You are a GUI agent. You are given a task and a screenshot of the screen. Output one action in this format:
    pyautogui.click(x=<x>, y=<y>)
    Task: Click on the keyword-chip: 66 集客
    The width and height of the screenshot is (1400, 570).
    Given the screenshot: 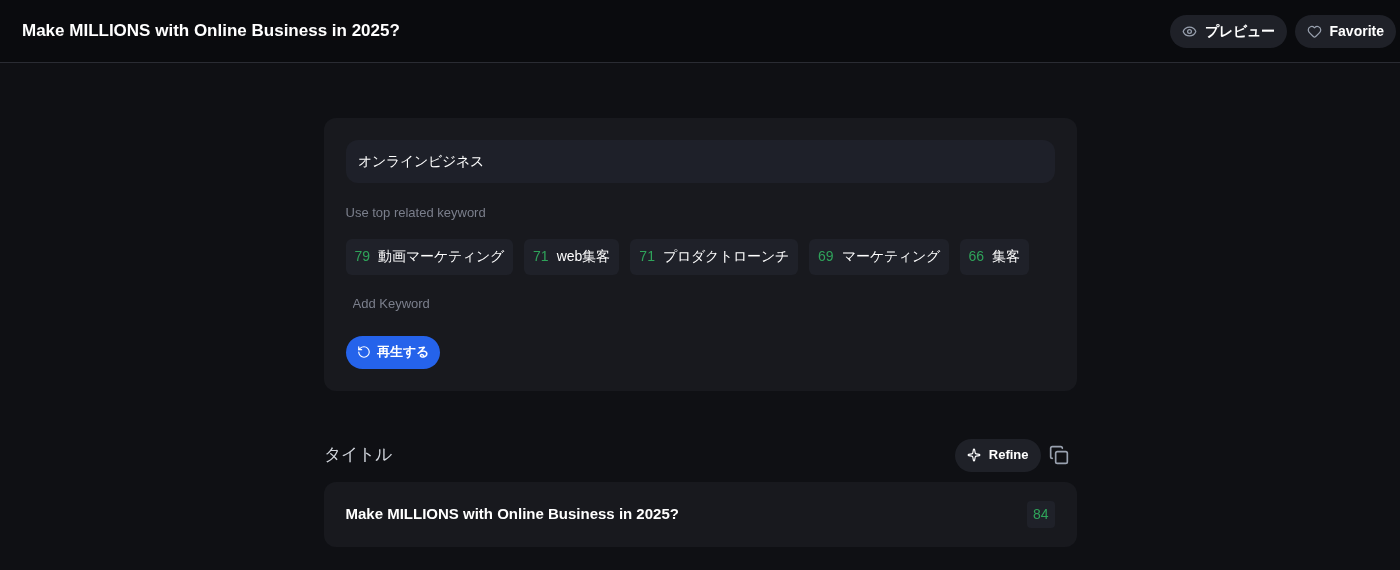 What is the action you would take?
    pyautogui.click(x=994, y=256)
    